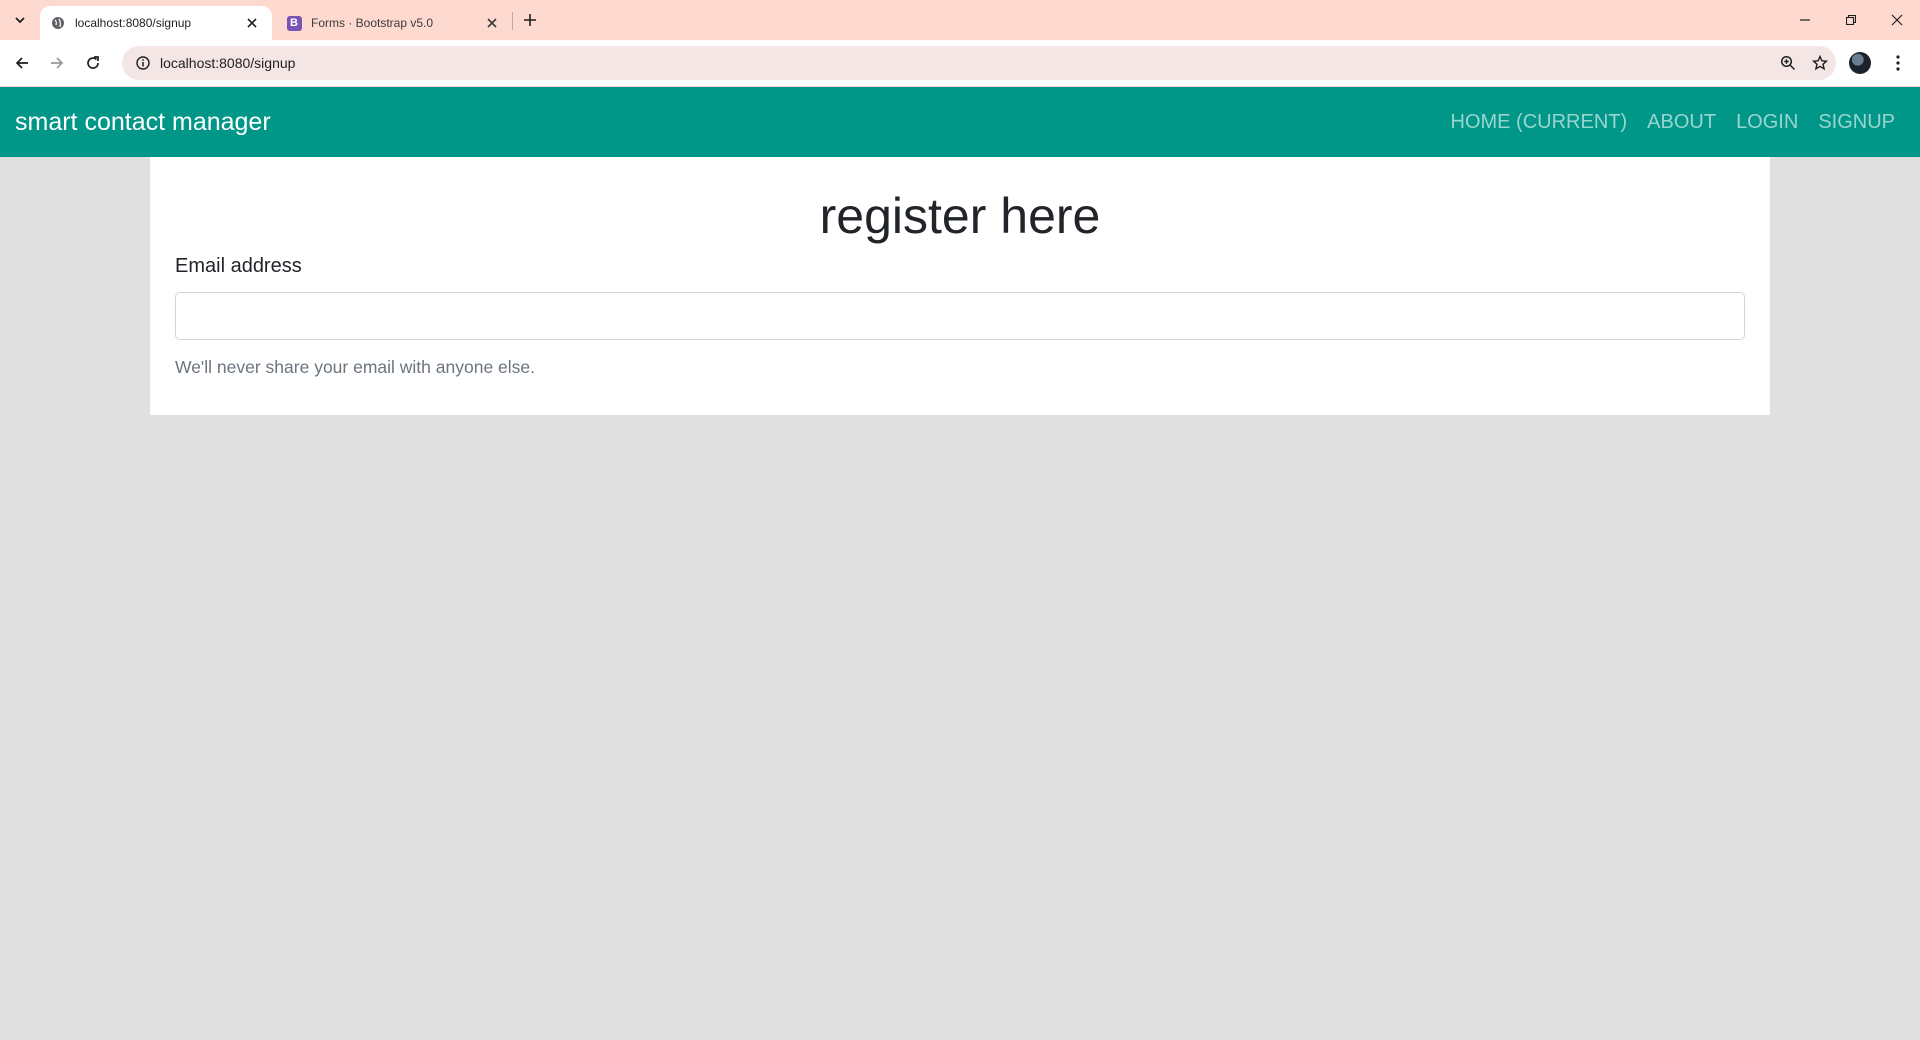 This screenshot has width=1920, height=1040. I want to click on browser-menu-button, so click(1898, 63).